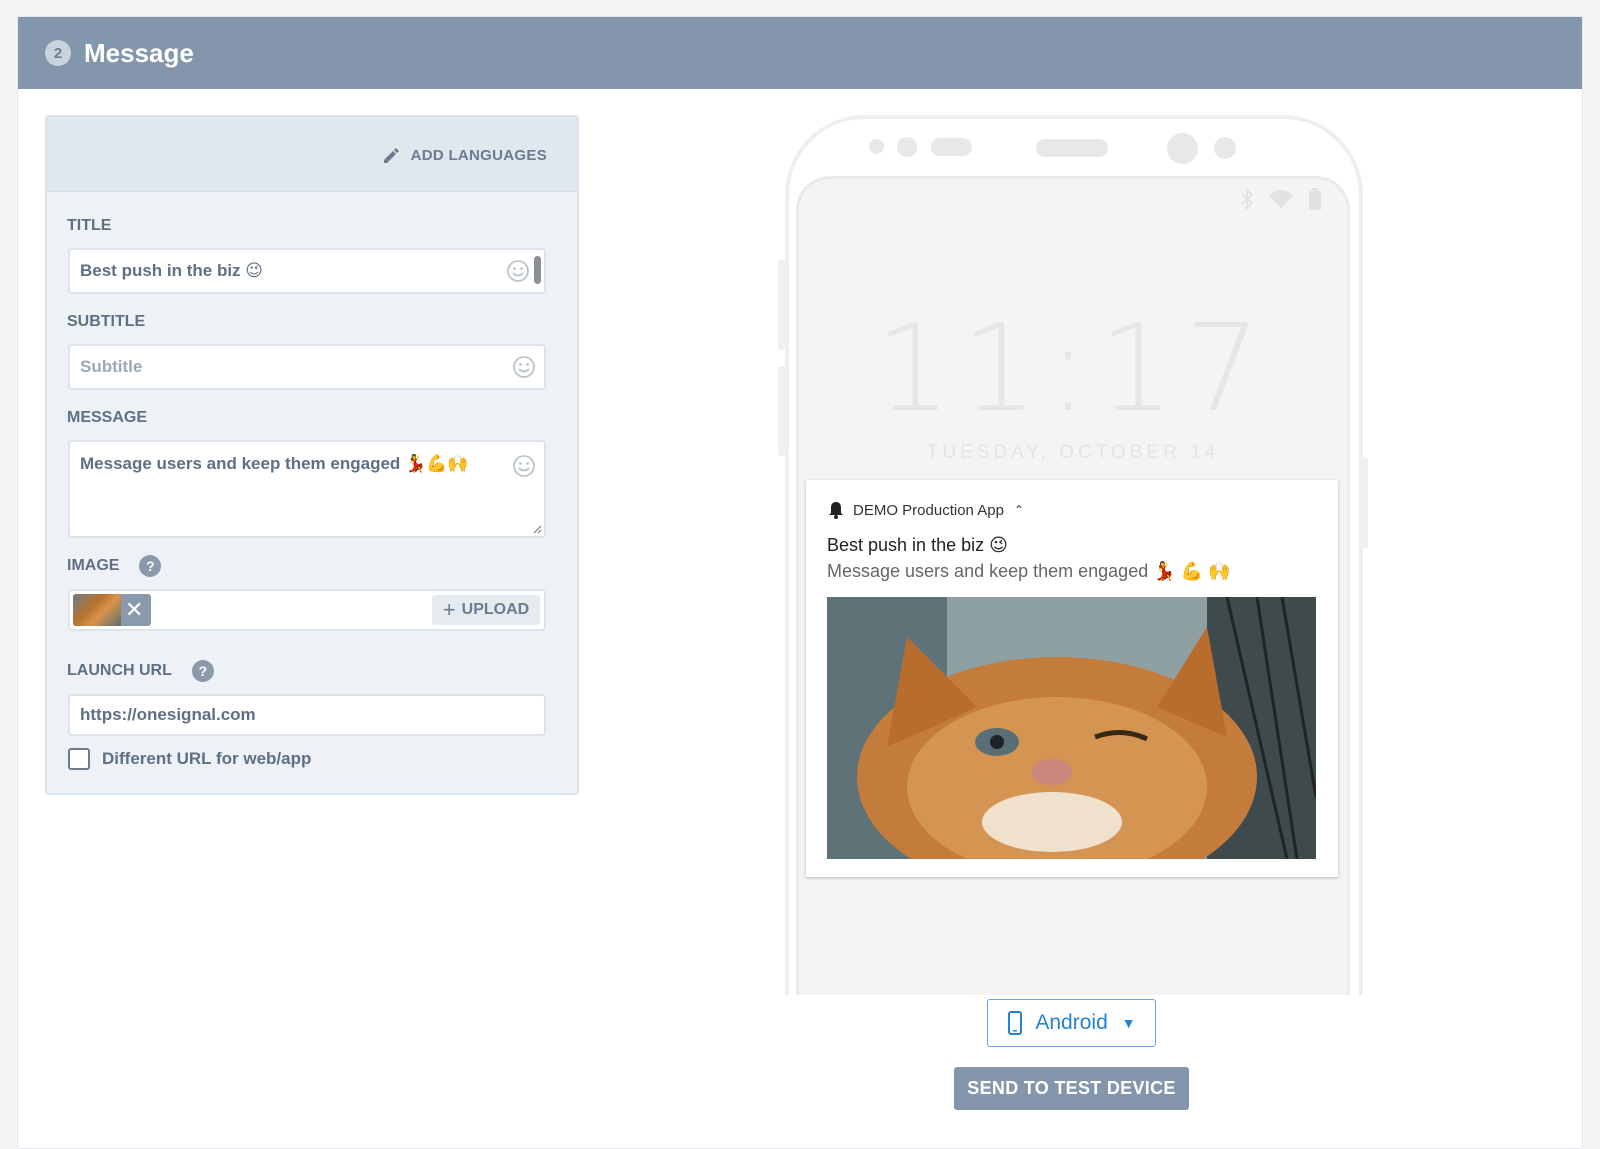 The width and height of the screenshot is (1600, 1149). What do you see at coordinates (202, 671) in the screenshot?
I see `launch-url-help-icon: ?` at bounding box center [202, 671].